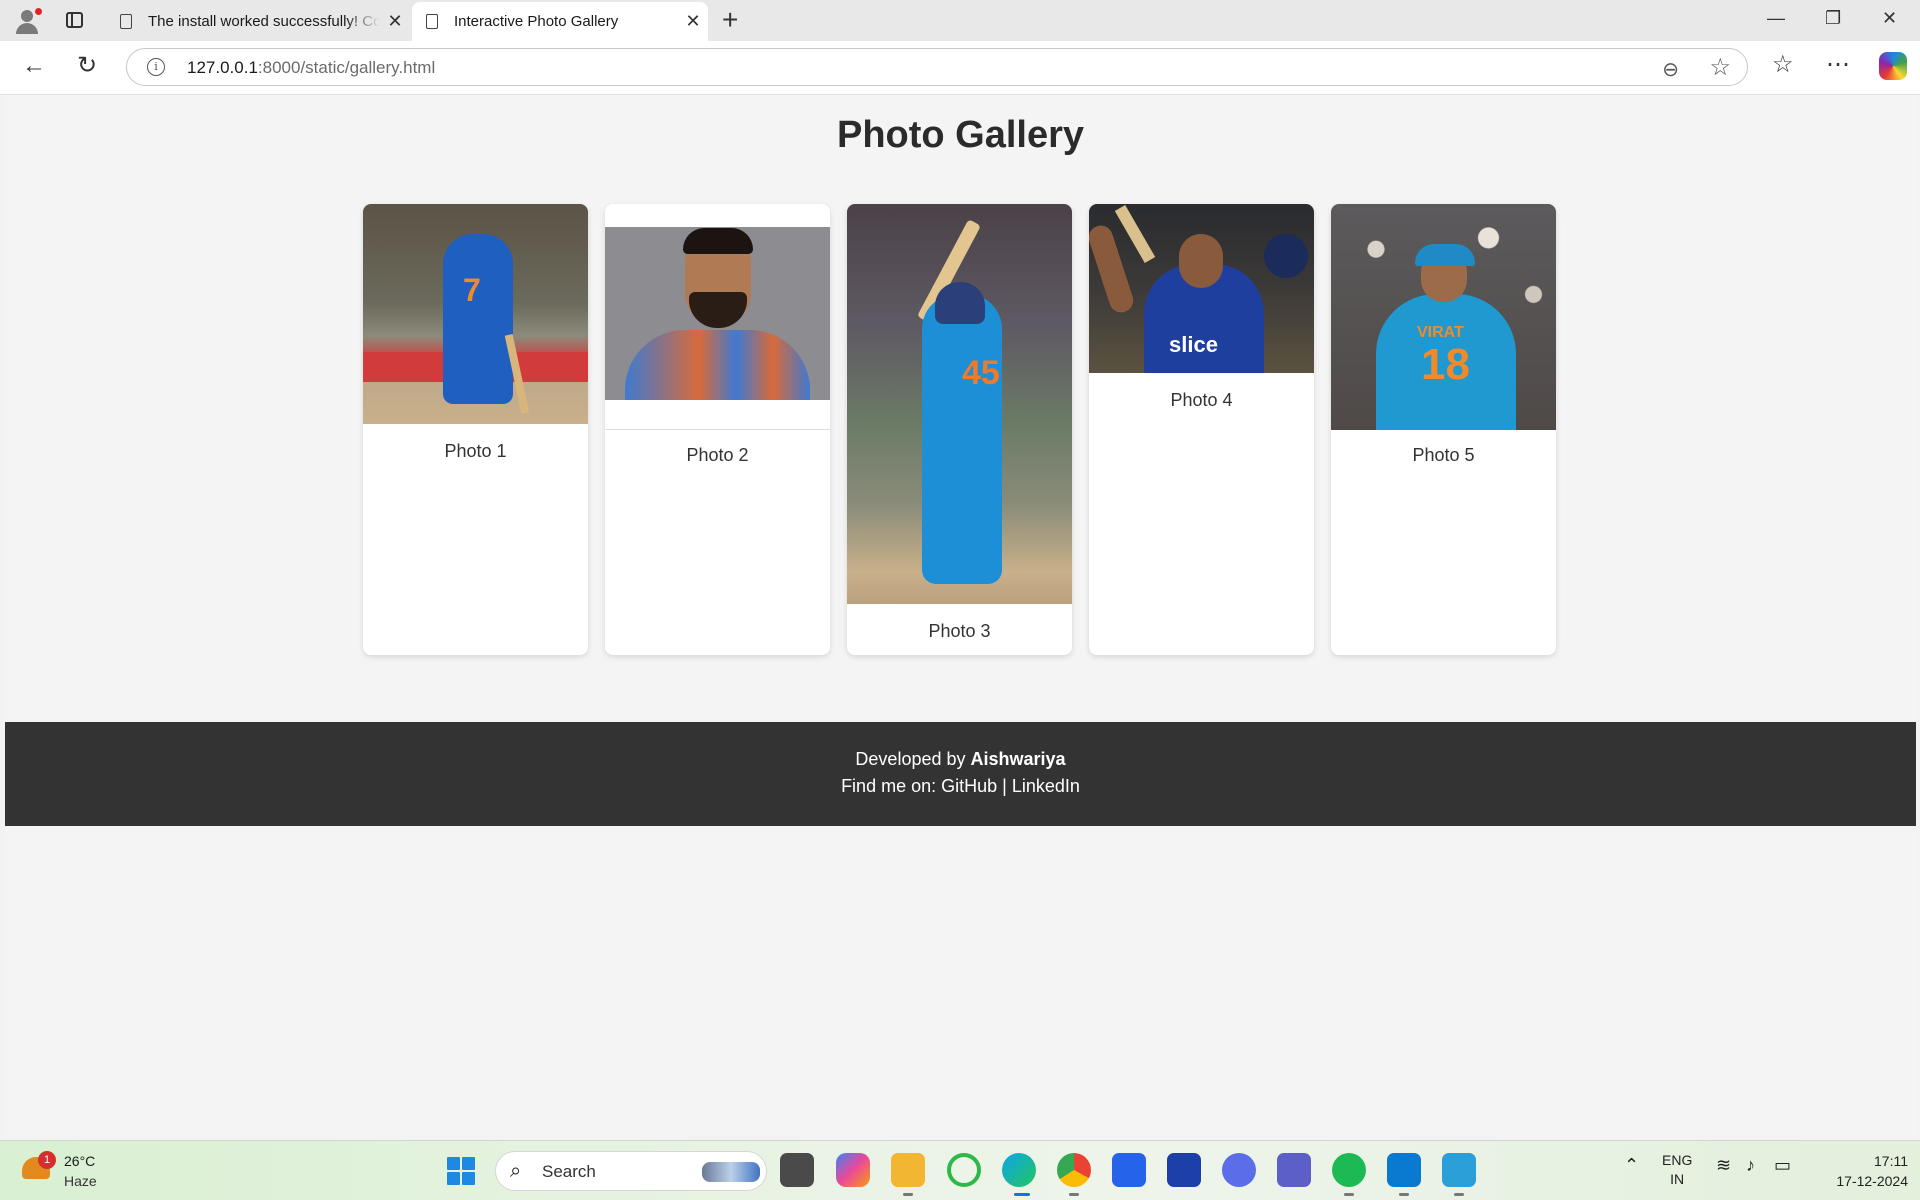 Image resolution: width=1920 pixels, height=1200 pixels. I want to click on photo-caption: Photo 5, so click(1443, 455).